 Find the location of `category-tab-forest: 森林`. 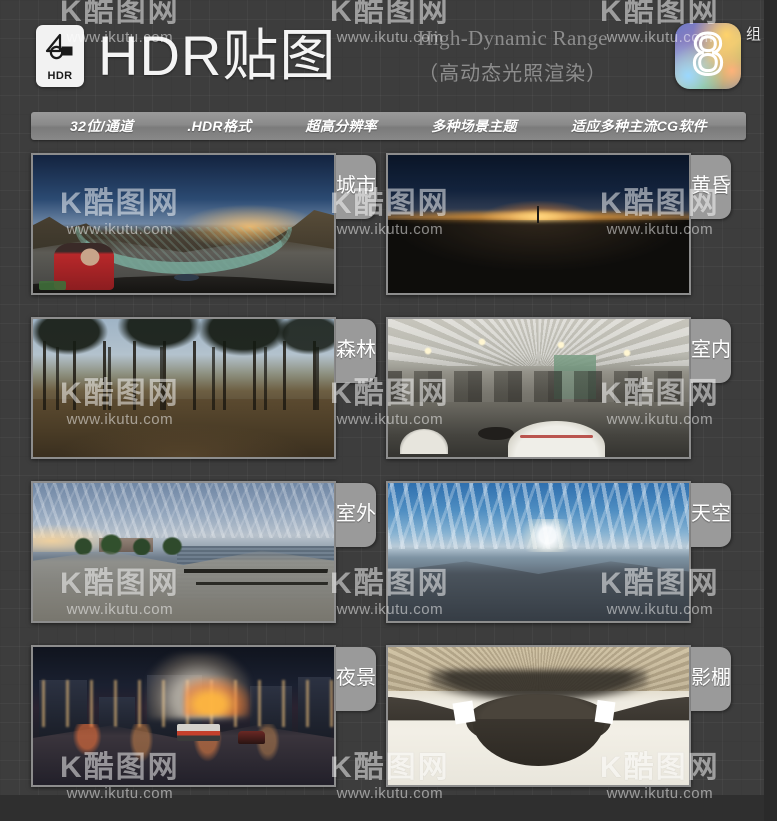

category-tab-forest: 森林 is located at coordinates (356, 351).